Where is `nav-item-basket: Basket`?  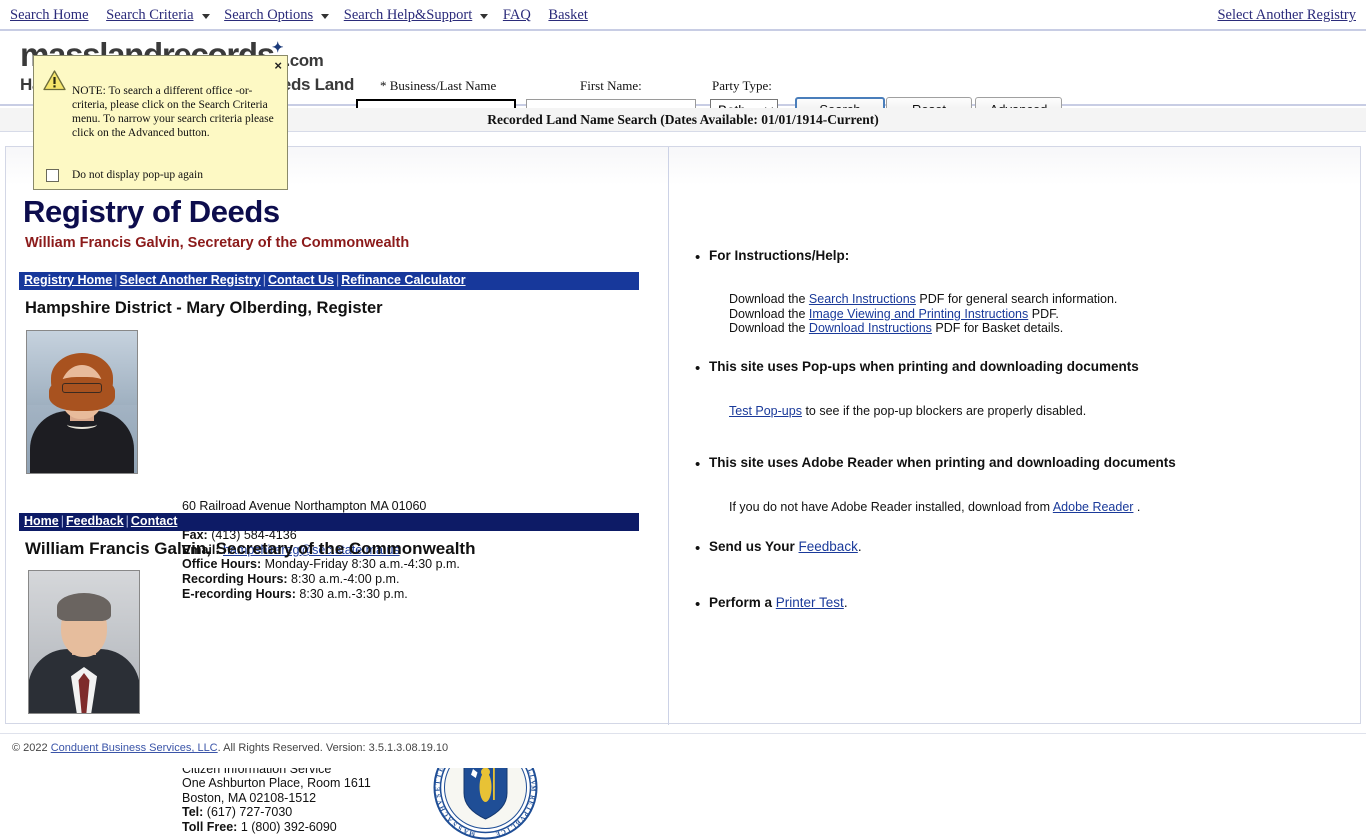
nav-item-basket: Basket is located at coordinates (567, 15).